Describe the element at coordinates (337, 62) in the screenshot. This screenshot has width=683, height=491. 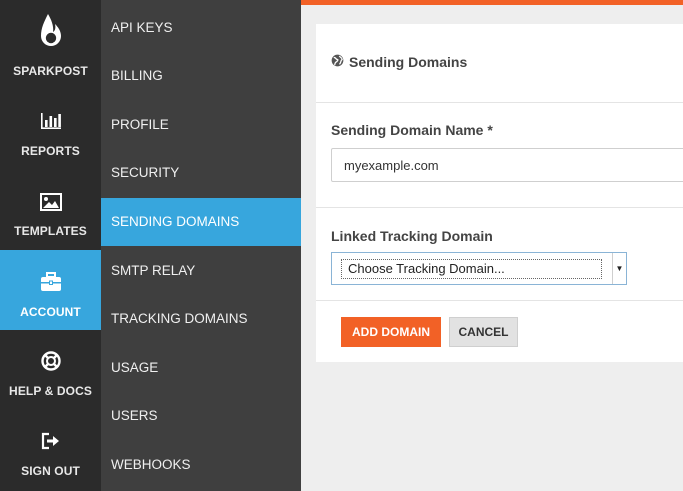
I see `globe-icon` at that location.